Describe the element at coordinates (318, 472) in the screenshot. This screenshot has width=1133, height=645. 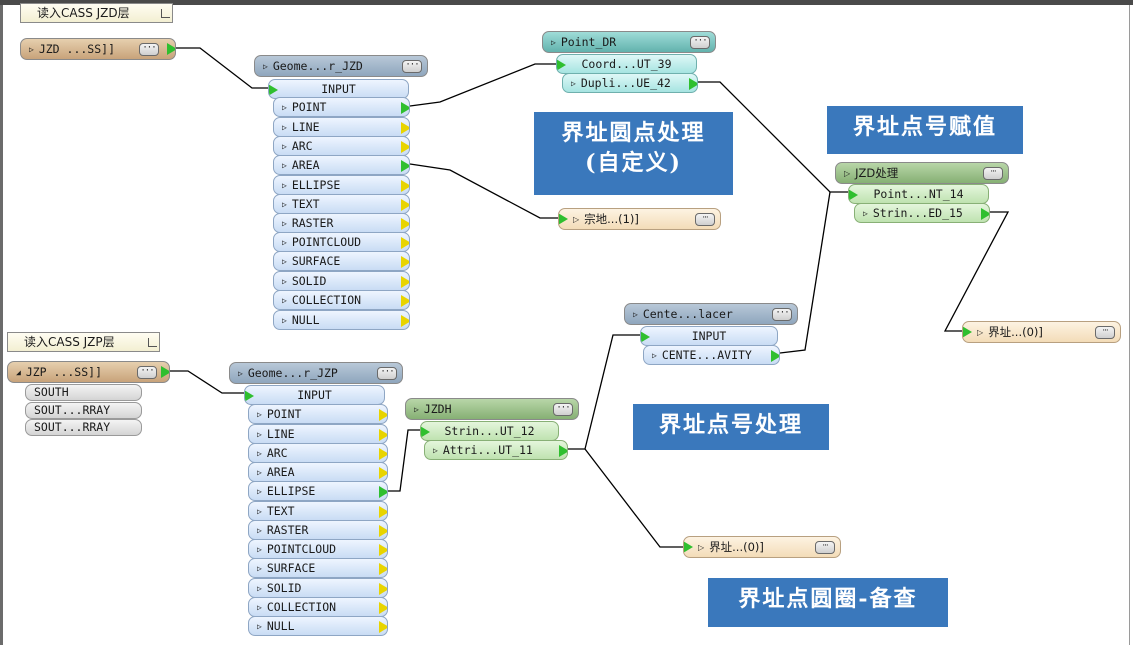
I see `filter-jzp-port-area: ▷ AREA` at that location.